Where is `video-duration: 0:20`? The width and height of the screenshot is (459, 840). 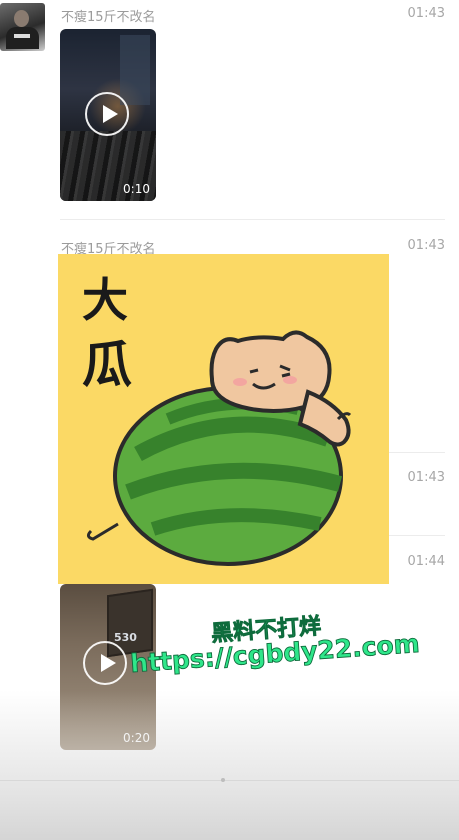
video-duration: 0:20 is located at coordinates (136, 738).